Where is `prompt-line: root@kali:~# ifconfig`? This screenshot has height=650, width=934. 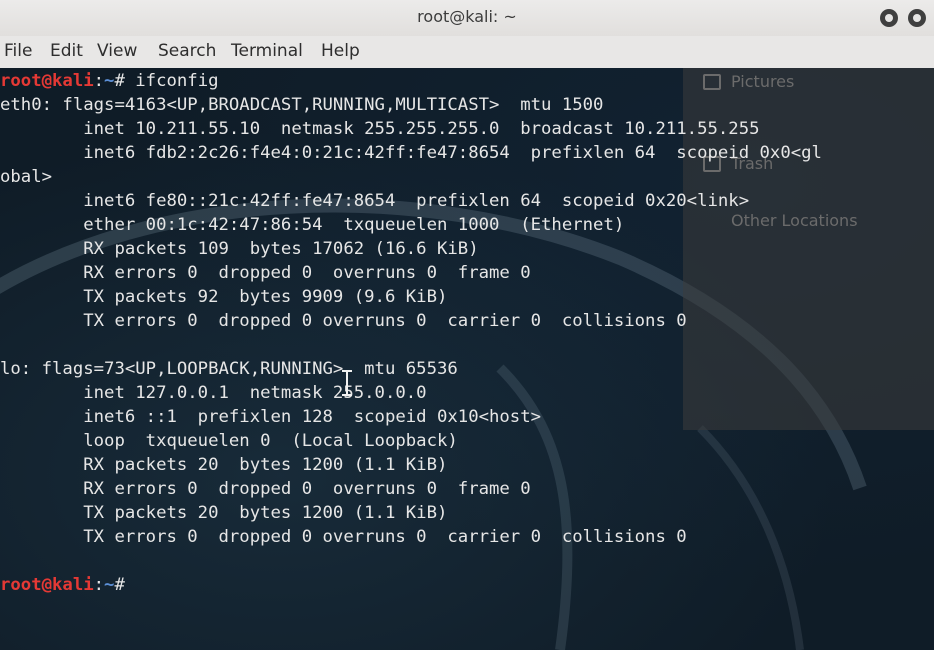
prompt-line: root@kali:~# ifconfig is located at coordinates (109, 81).